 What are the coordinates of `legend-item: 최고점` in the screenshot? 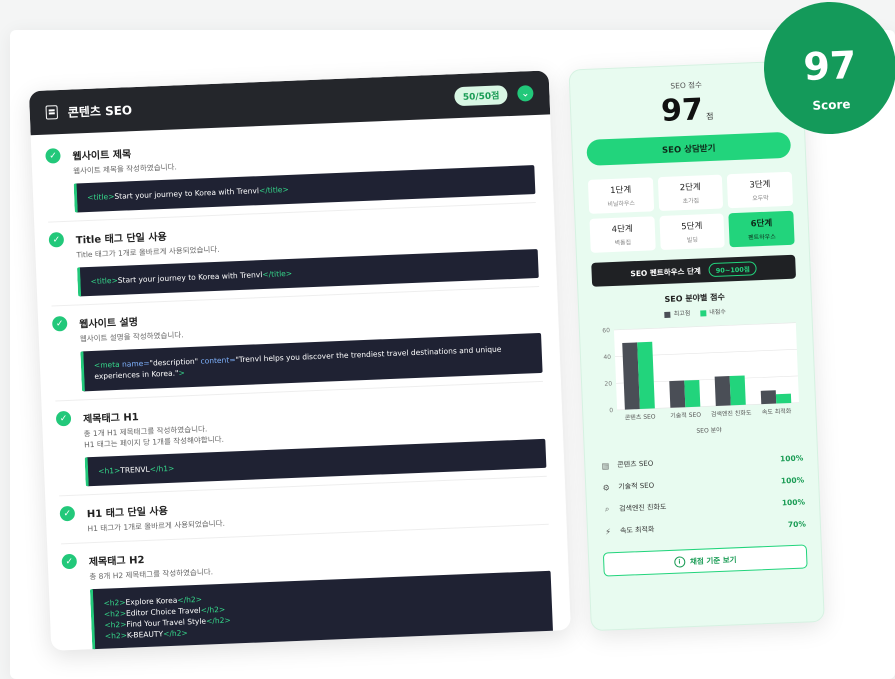 It's located at (677, 313).